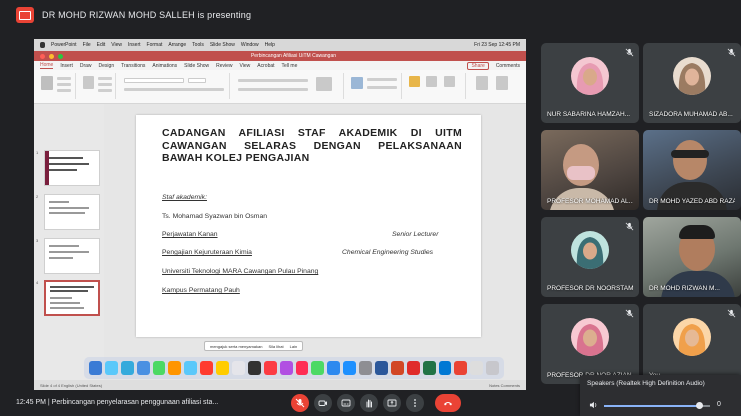 This screenshot has height=416, width=741. I want to click on ribbon-group-designer, so click(495, 86).